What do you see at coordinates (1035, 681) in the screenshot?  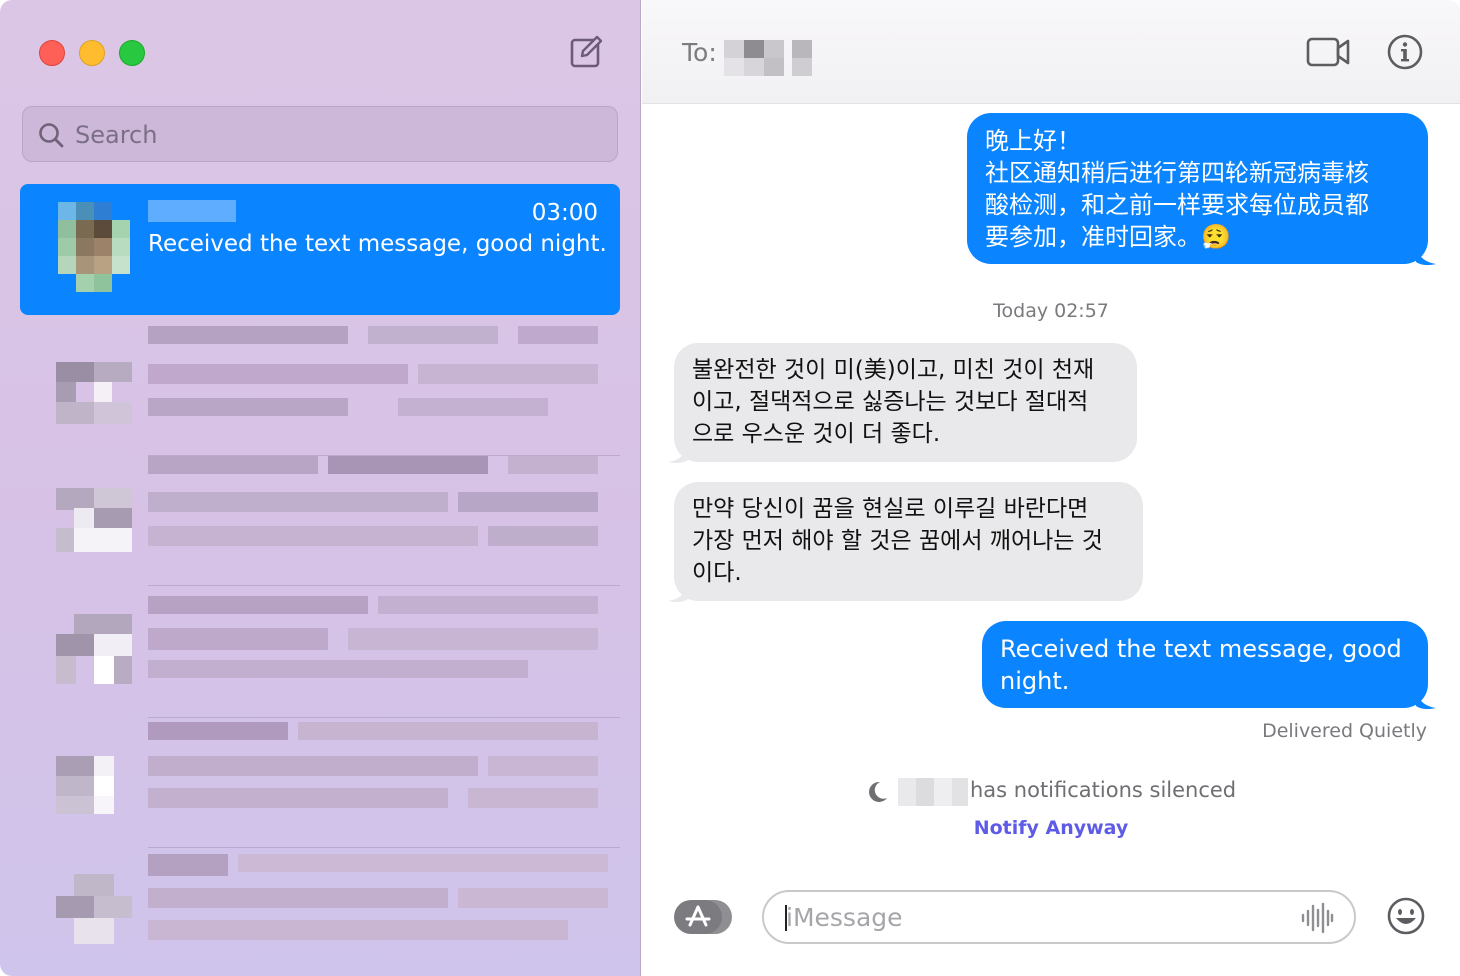 I see `message-line: night.` at bounding box center [1035, 681].